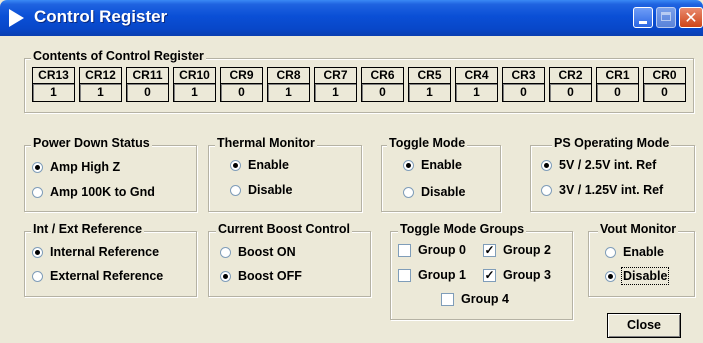 This screenshot has width=703, height=343. Describe the element at coordinates (88, 229) in the screenshot. I see `reference-legend: Int / Ext Reference` at that location.